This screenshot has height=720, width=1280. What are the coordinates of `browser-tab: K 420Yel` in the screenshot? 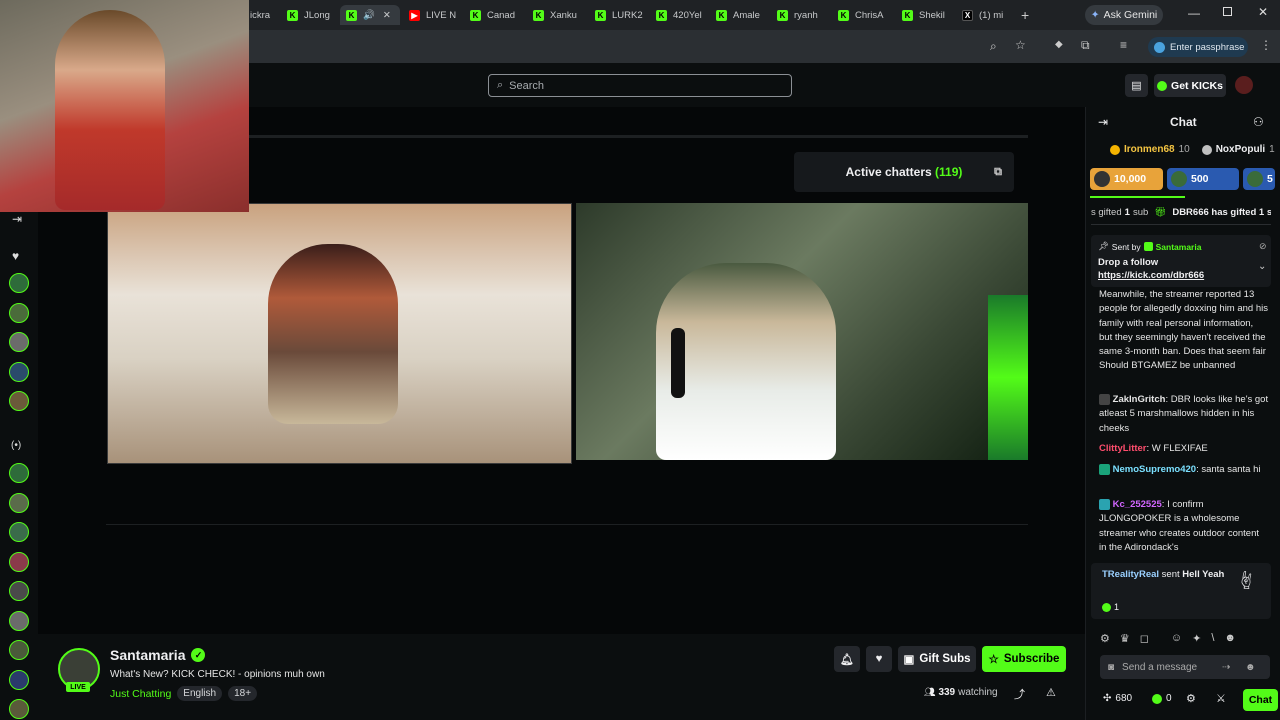 It's located at (680, 15).